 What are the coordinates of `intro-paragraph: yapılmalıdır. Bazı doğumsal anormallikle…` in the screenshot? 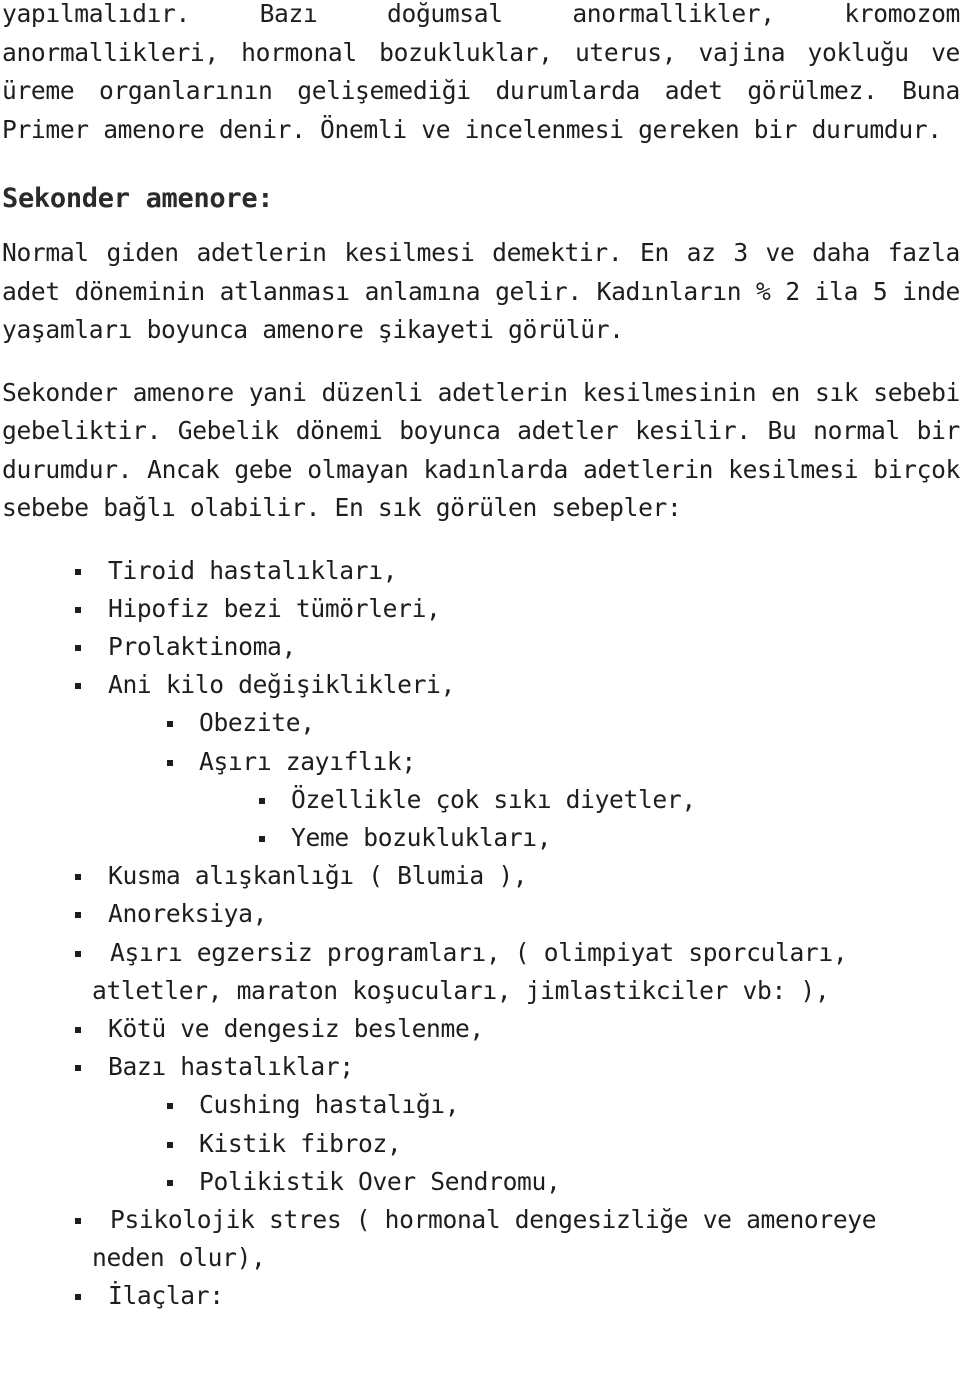 It's located at (481, 72).